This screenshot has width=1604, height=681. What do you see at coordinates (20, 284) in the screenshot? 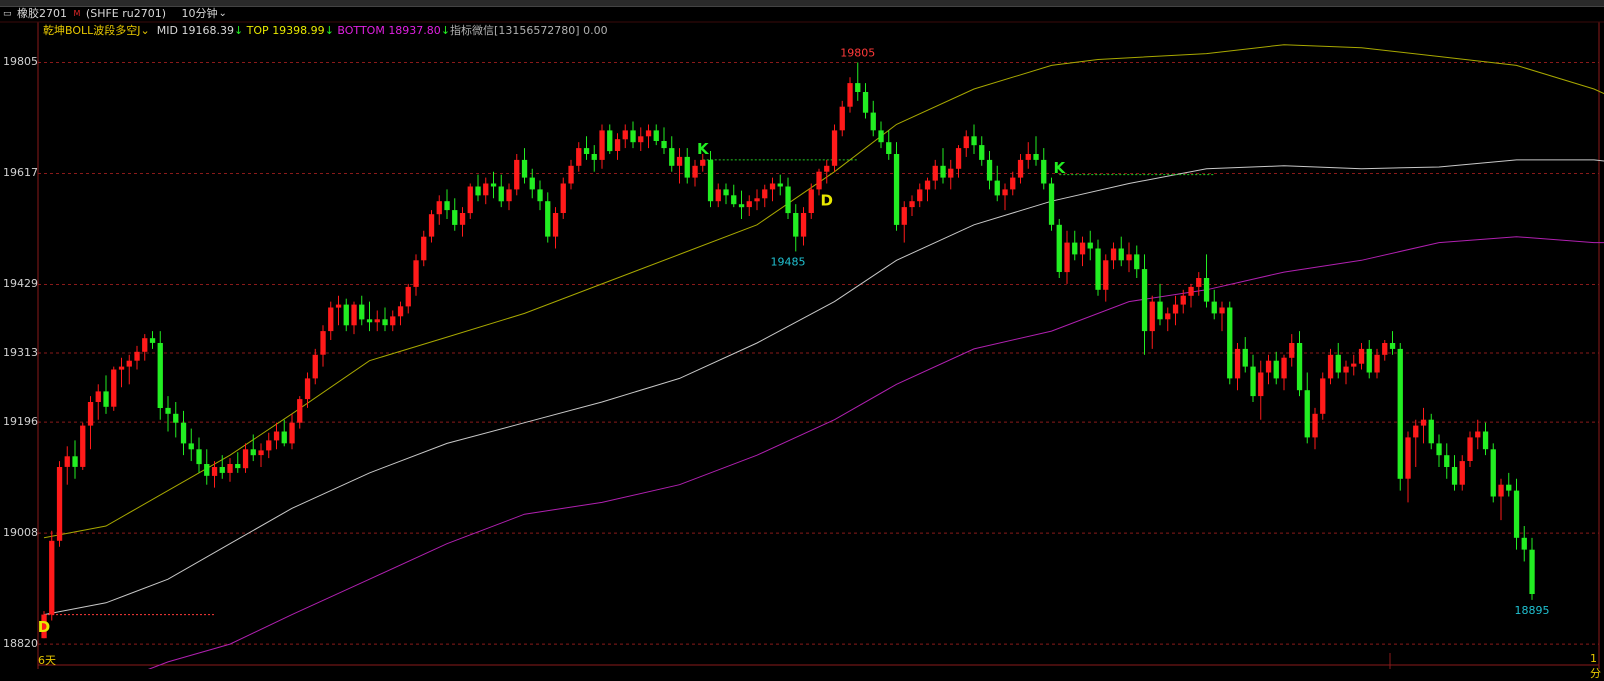
I see `y-tick-label: 19429` at bounding box center [20, 284].